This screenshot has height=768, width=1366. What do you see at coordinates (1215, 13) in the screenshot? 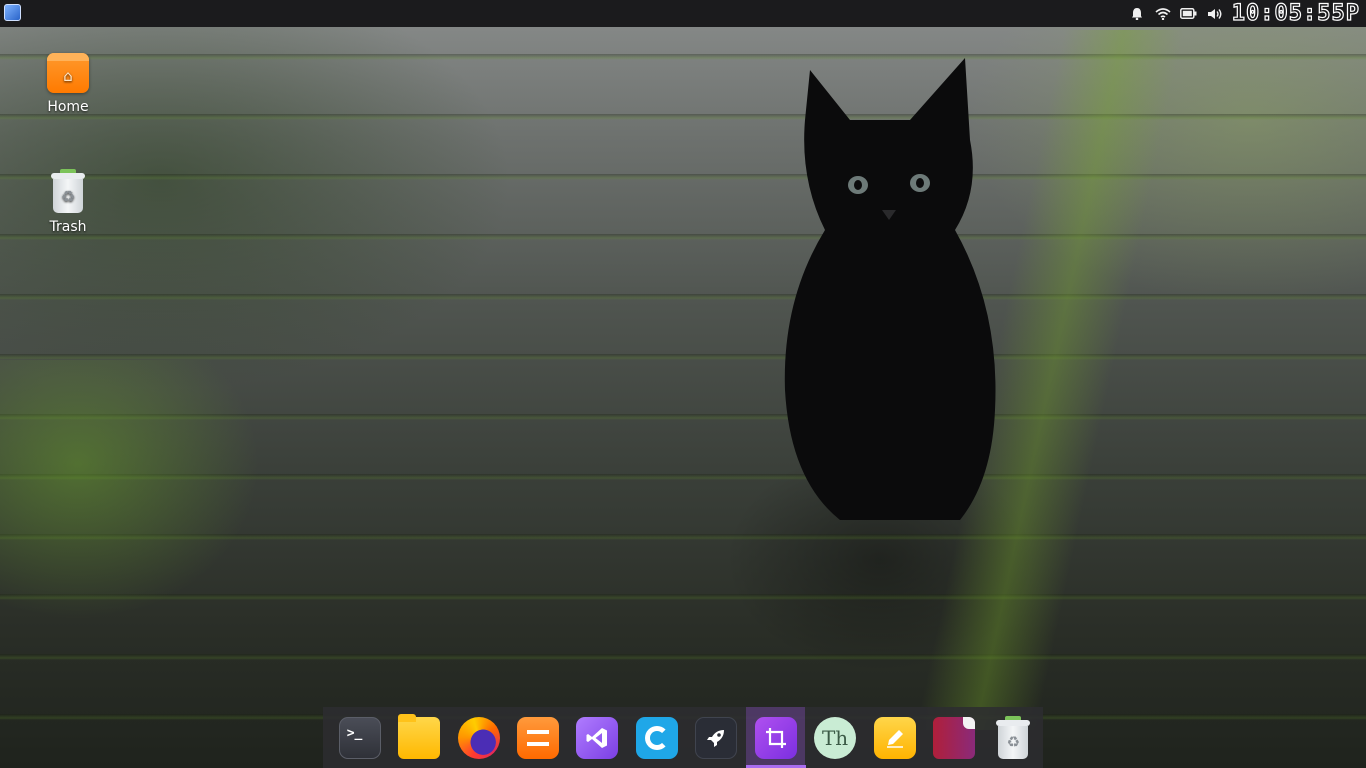
I see `volume-icon` at bounding box center [1215, 13].